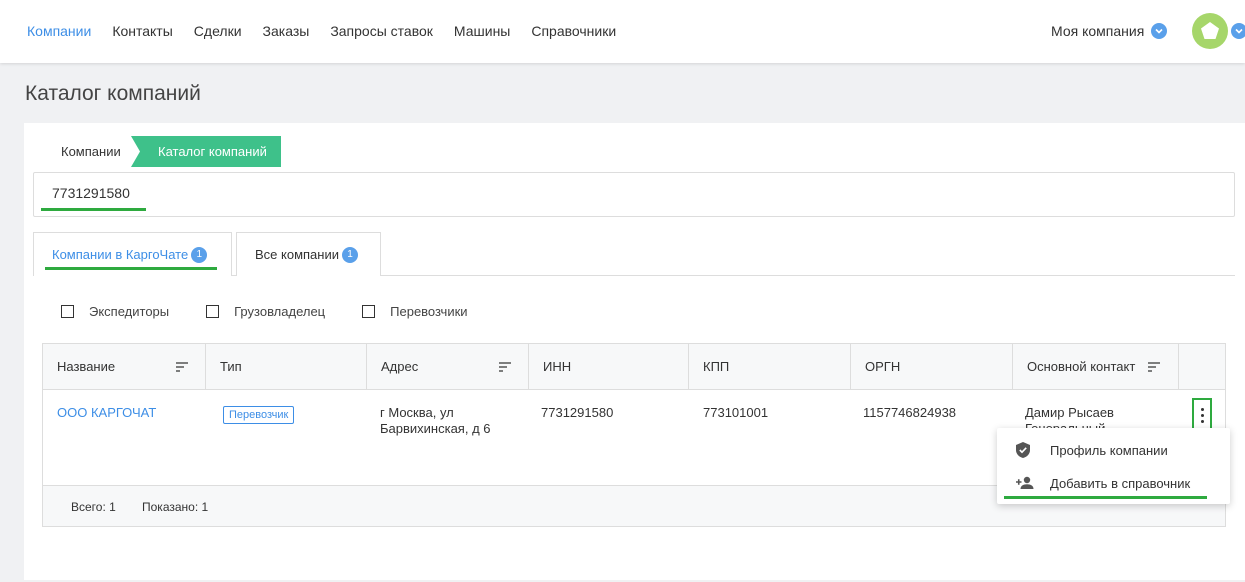 This screenshot has width=1245, height=582. I want to click on nav-item-directories: Справочники, so click(573, 31).